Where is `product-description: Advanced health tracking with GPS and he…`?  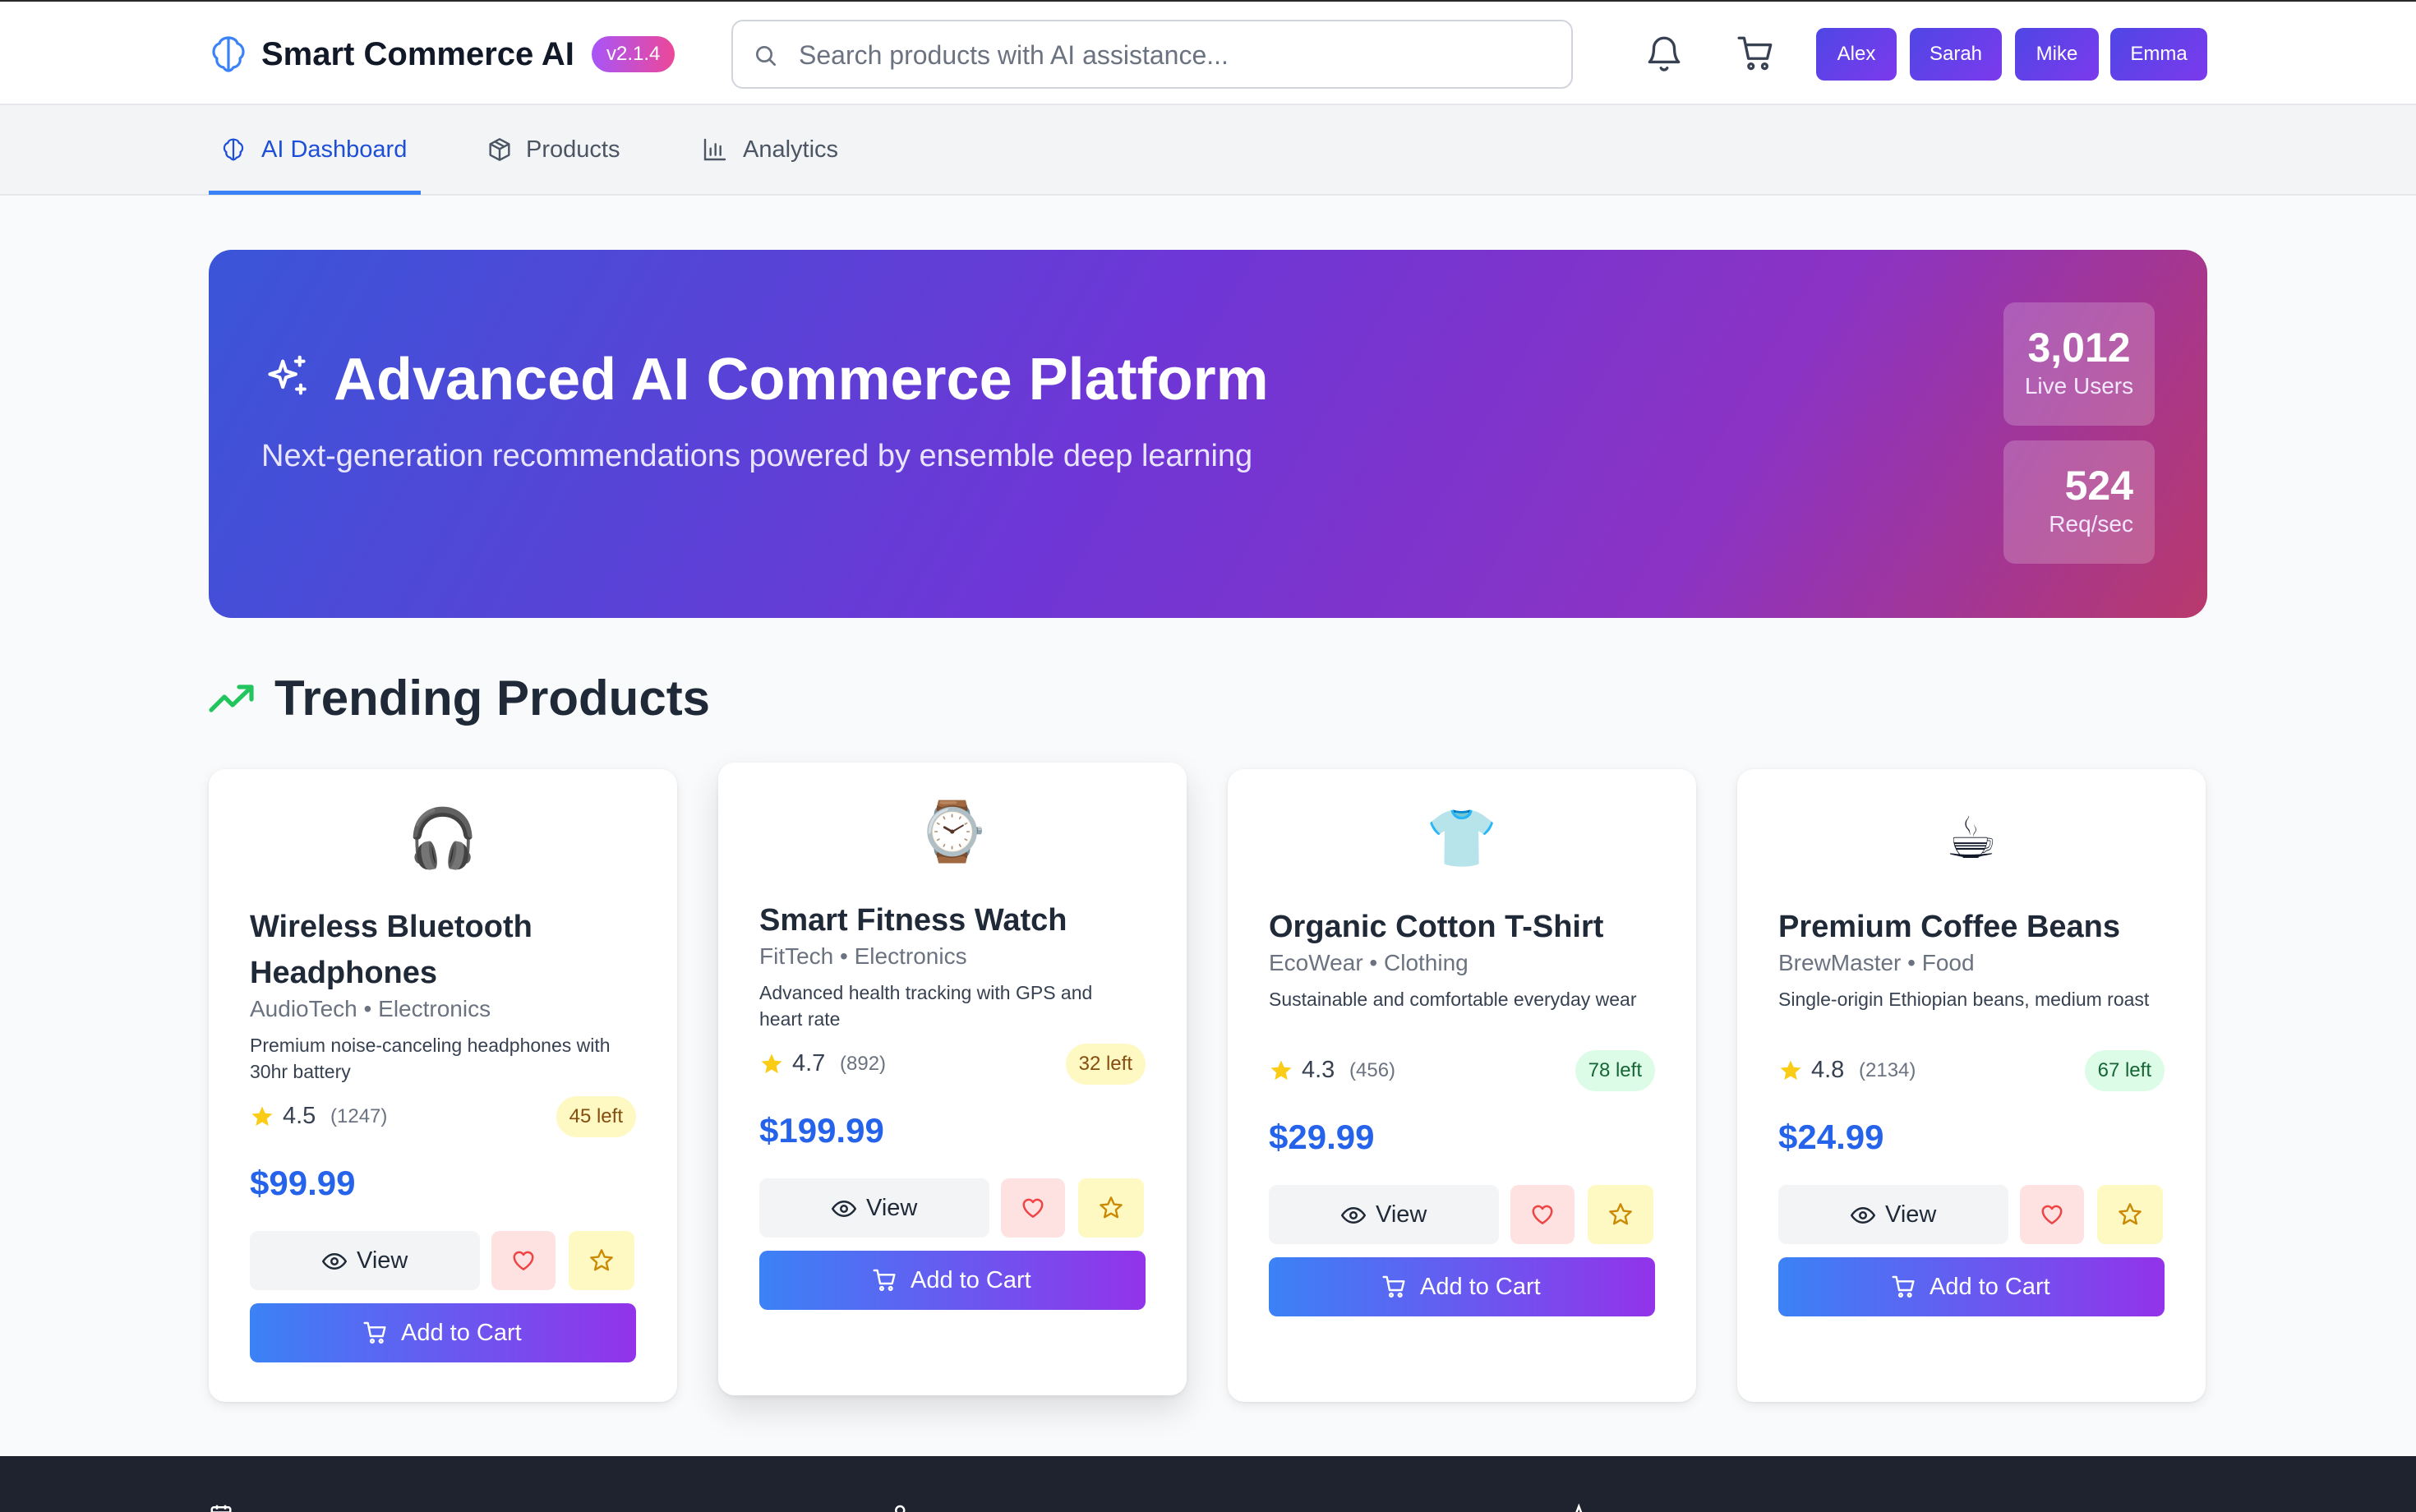
product-description: Advanced health tracking with GPS and he… is located at coordinates (926, 1006).